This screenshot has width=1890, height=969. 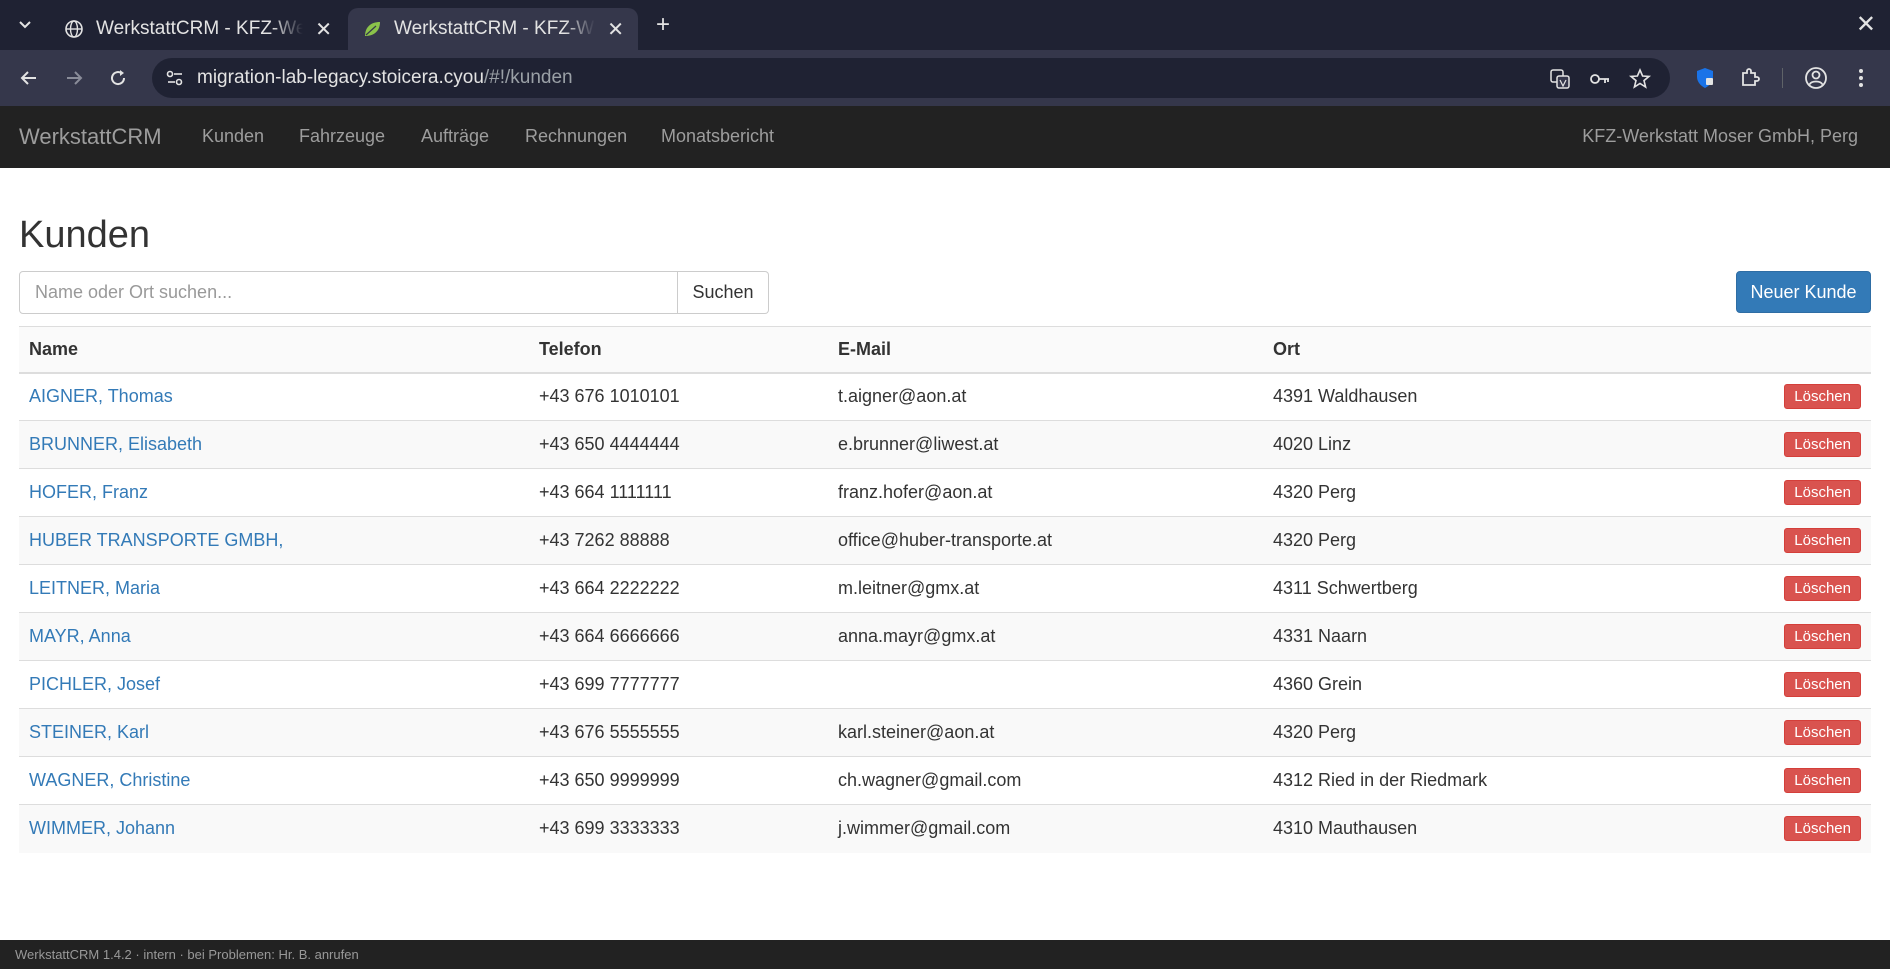 I want to click on customer-email: ch.wagner@gmail.com, so click(x=930, y=780).